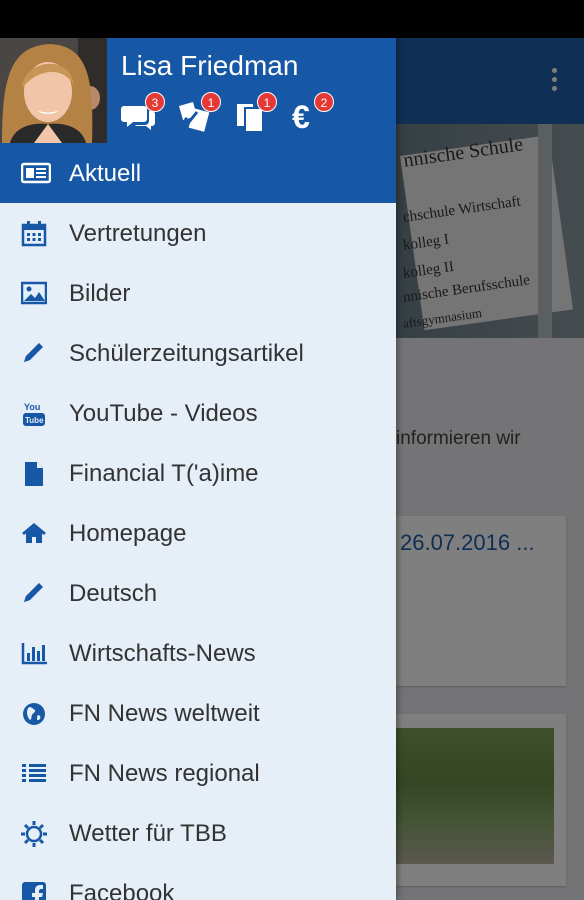  Describe the element at coordinates (143, 112) in the screenshot. I see `chat-icon: 3` at that location.